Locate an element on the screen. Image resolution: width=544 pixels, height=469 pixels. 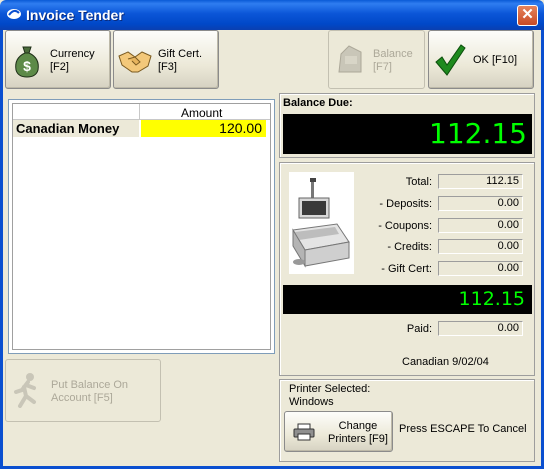
printer-icon is located at coordinates (304, 432).